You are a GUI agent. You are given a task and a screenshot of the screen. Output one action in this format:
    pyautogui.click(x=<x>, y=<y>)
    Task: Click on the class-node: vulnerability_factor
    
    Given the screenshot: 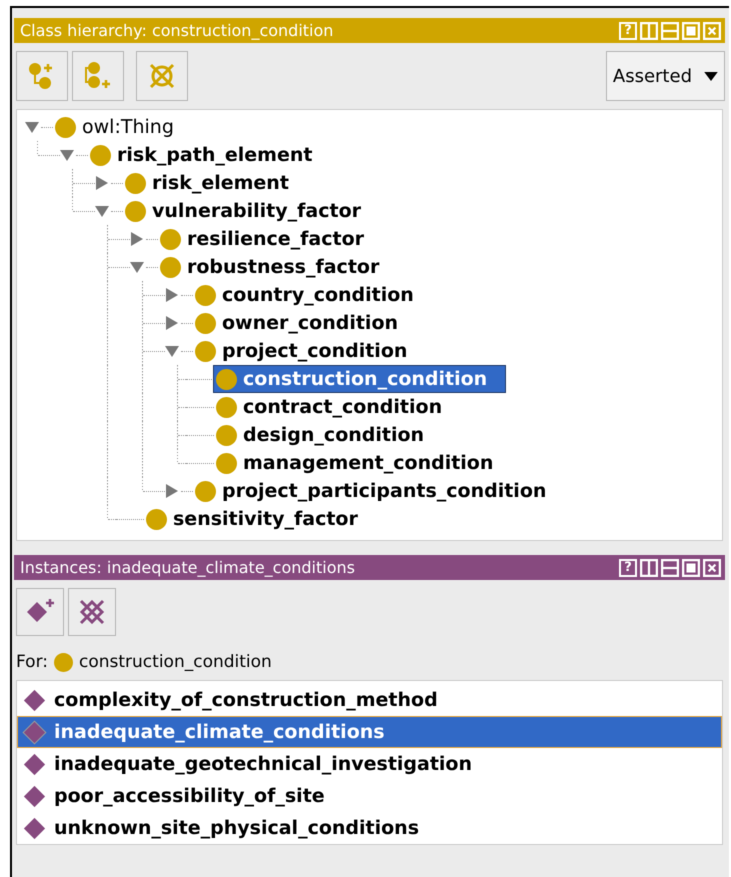 What is the action you would take?
    pyautogui.click(x=251, y=211)
    